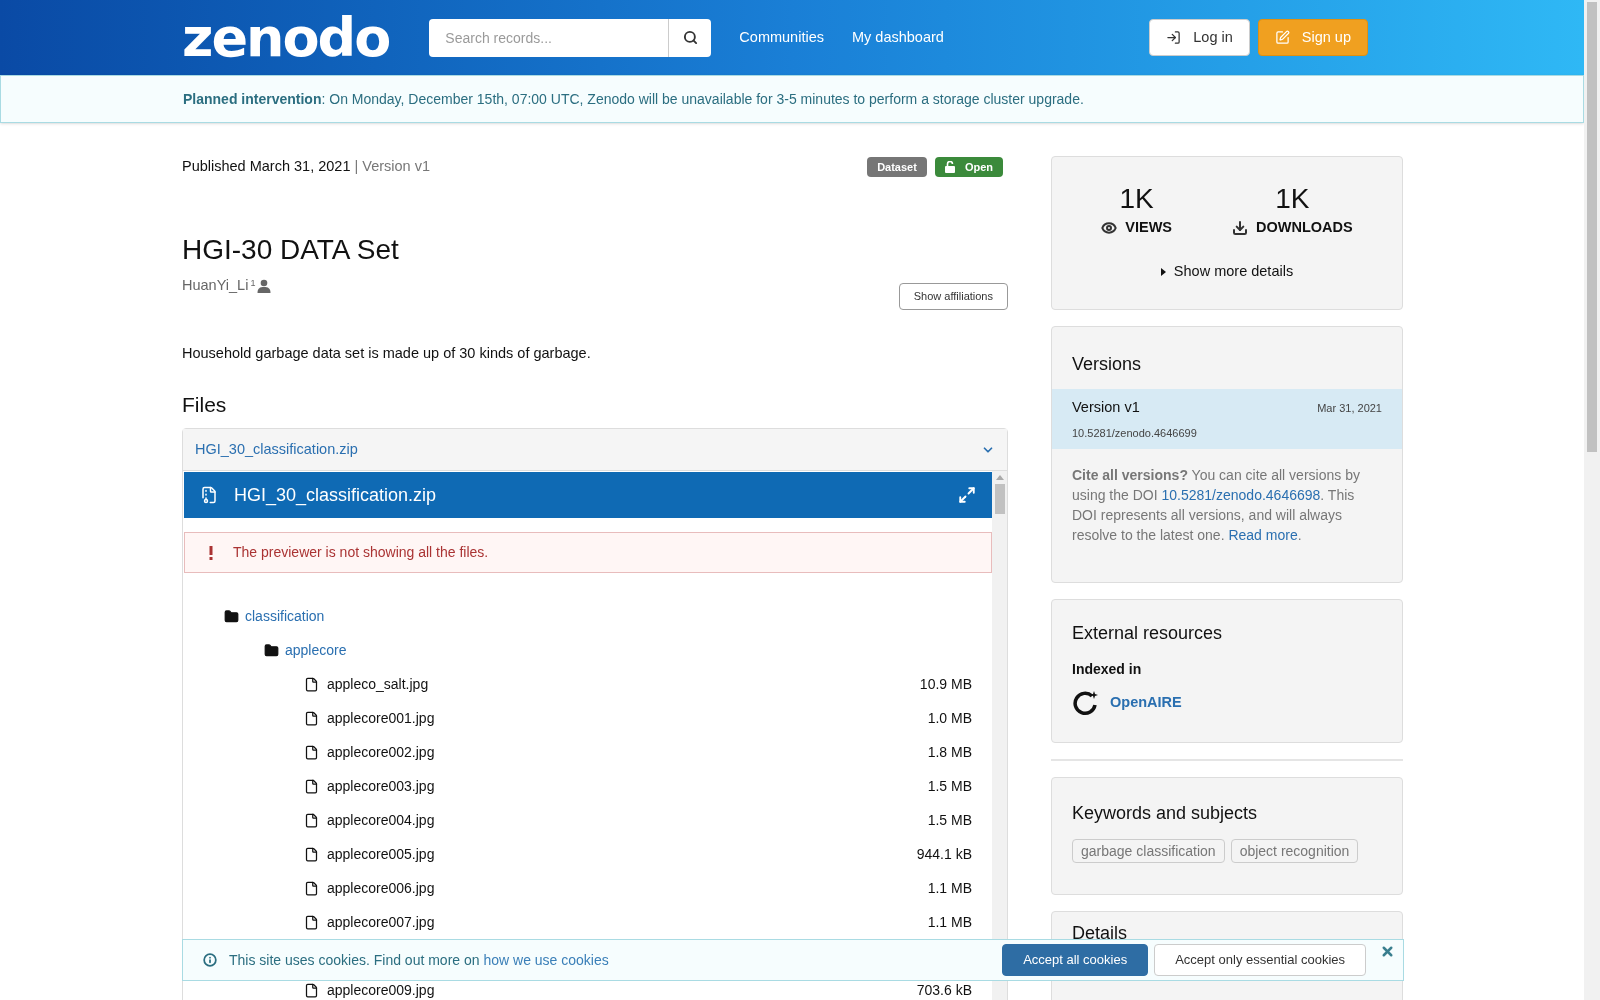  What do you see at coordinates (949, 752) in the screenshot?
I see `file-size: 1.8 MB` at bounding box center [949, 752].